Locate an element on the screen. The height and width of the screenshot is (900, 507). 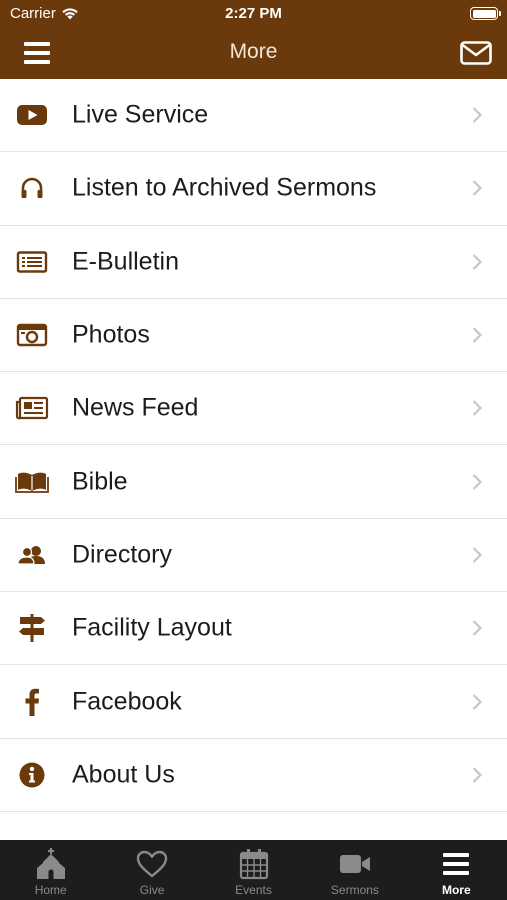
info-icon is located at coordinates (32, 775).